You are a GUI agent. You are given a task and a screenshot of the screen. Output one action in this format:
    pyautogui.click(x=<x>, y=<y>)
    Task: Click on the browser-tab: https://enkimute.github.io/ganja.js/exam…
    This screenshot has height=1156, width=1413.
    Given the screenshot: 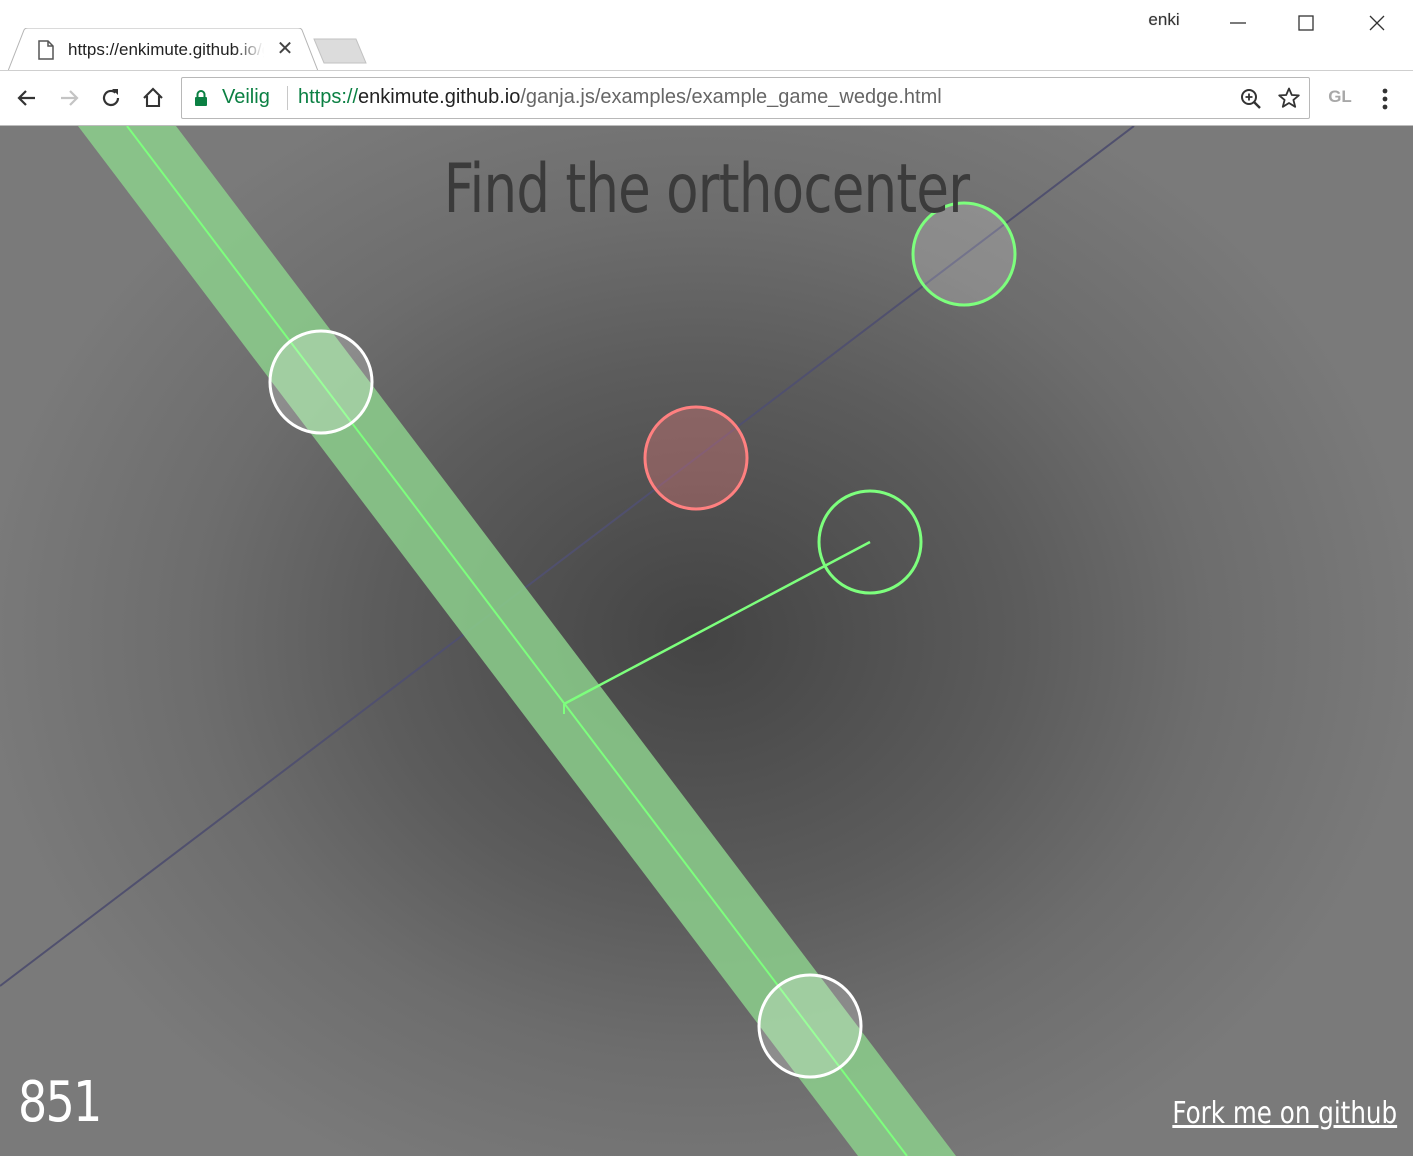 What is the action you would take?
    pyautogui.click(x=163, y=49)
    